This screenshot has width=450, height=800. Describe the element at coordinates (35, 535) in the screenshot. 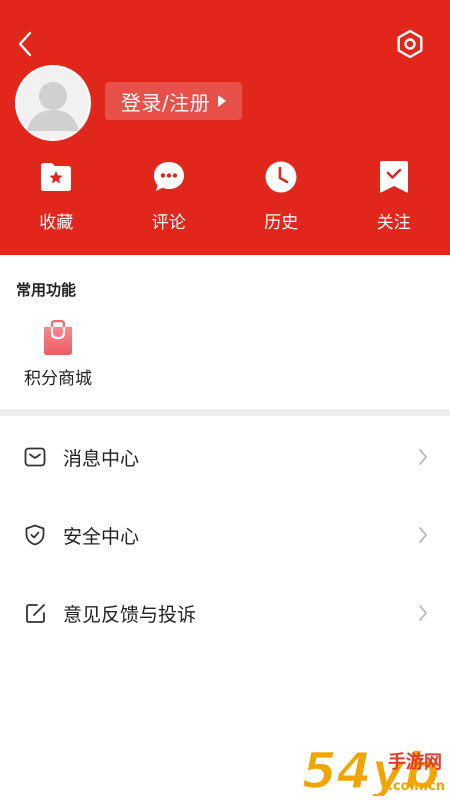

I see `shield-icon` at that location.